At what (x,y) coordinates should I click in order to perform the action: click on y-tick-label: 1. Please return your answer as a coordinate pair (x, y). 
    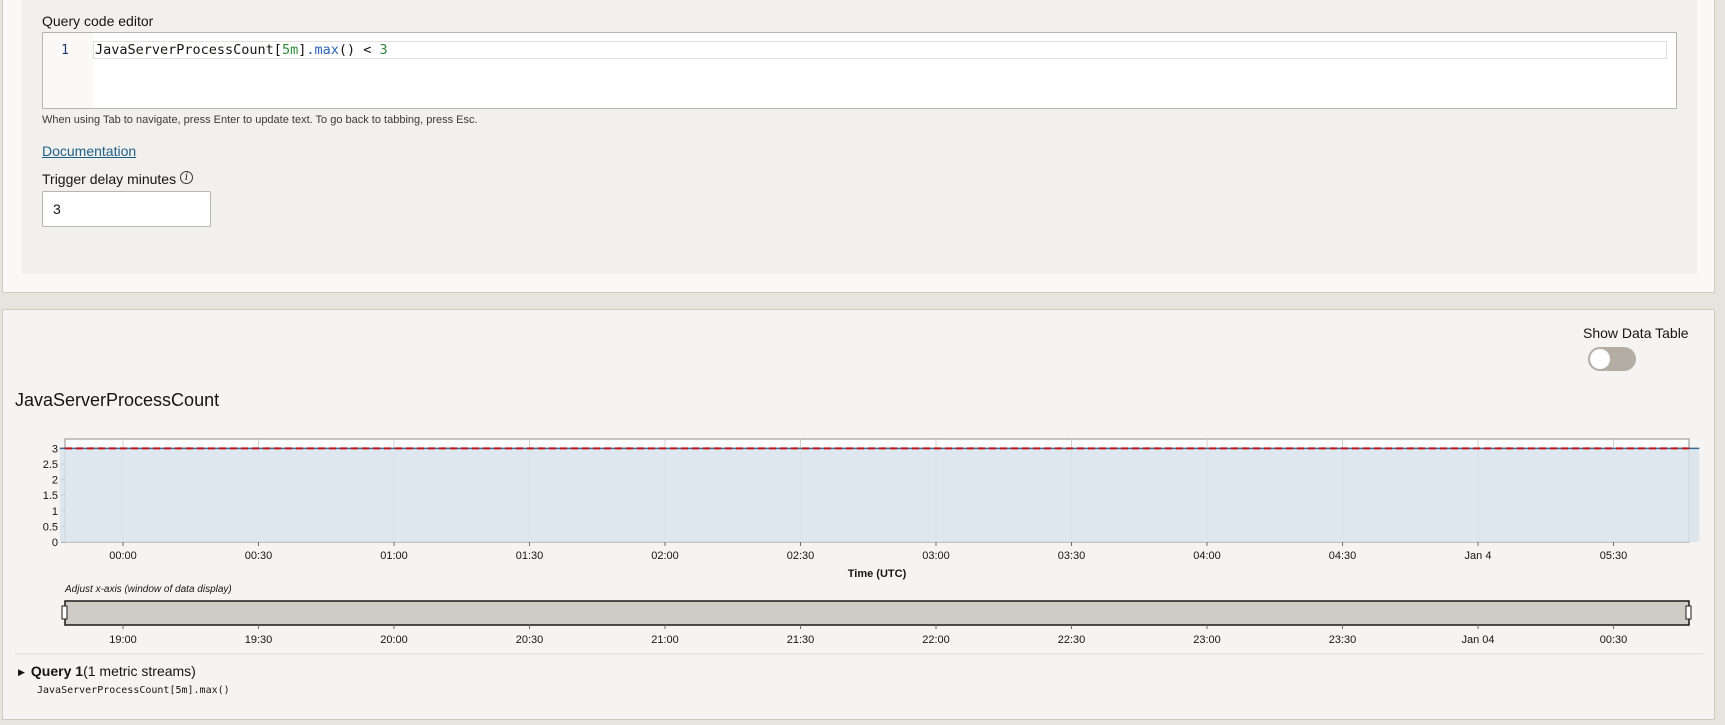
    Looking at the image, I should click on (55, 512).